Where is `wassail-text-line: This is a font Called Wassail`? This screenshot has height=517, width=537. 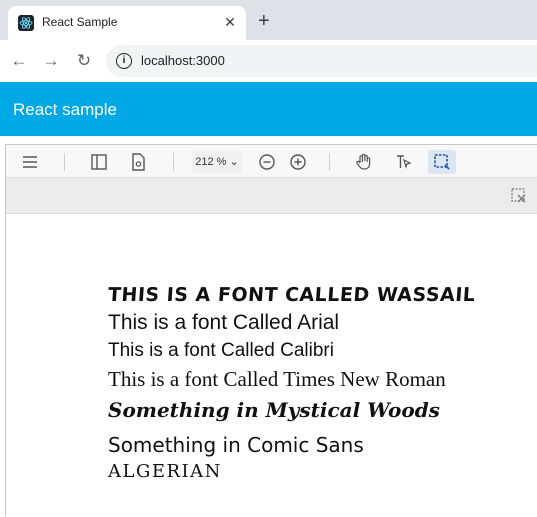 wassail-text-line: This is a font Called Wassail is located at coordinates (292, 295).